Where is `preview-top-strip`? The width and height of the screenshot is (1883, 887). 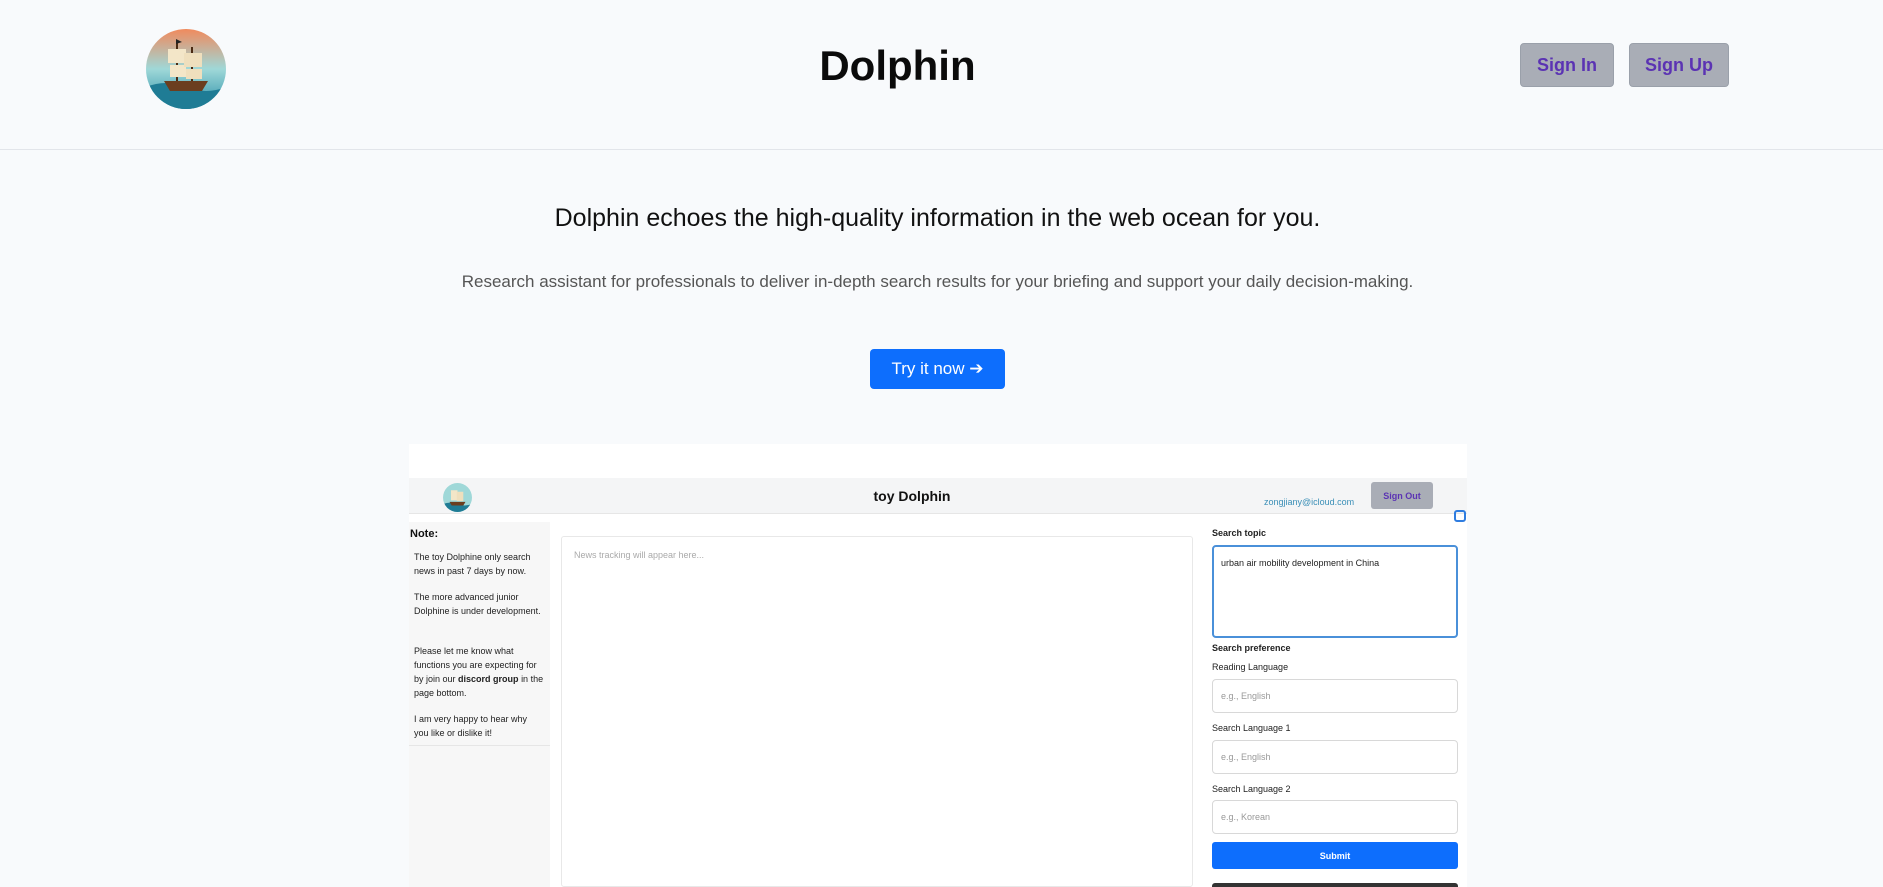
preview-top-strip is located at coordinates (938, 461).